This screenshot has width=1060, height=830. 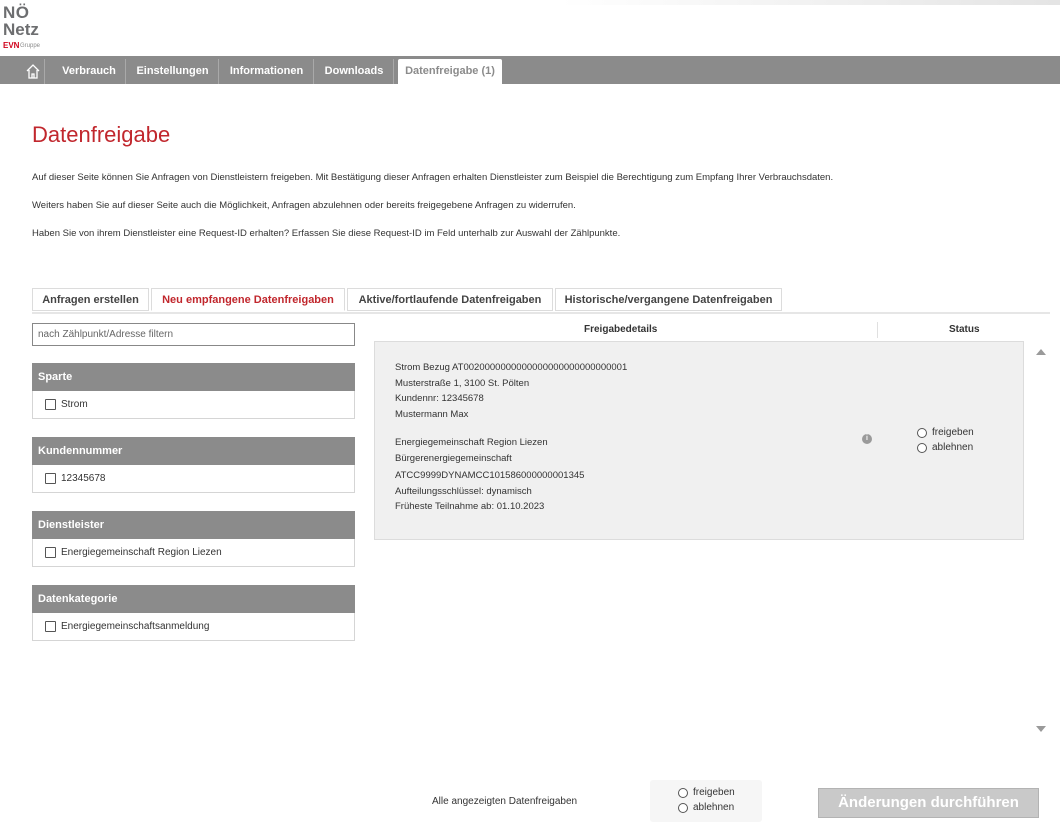 What do you see at coordinates (141, 552) in the screenshot?
I see `filter-option-label: Energiegemeinschaft Region Liezen` at bounding box center [141, 552].